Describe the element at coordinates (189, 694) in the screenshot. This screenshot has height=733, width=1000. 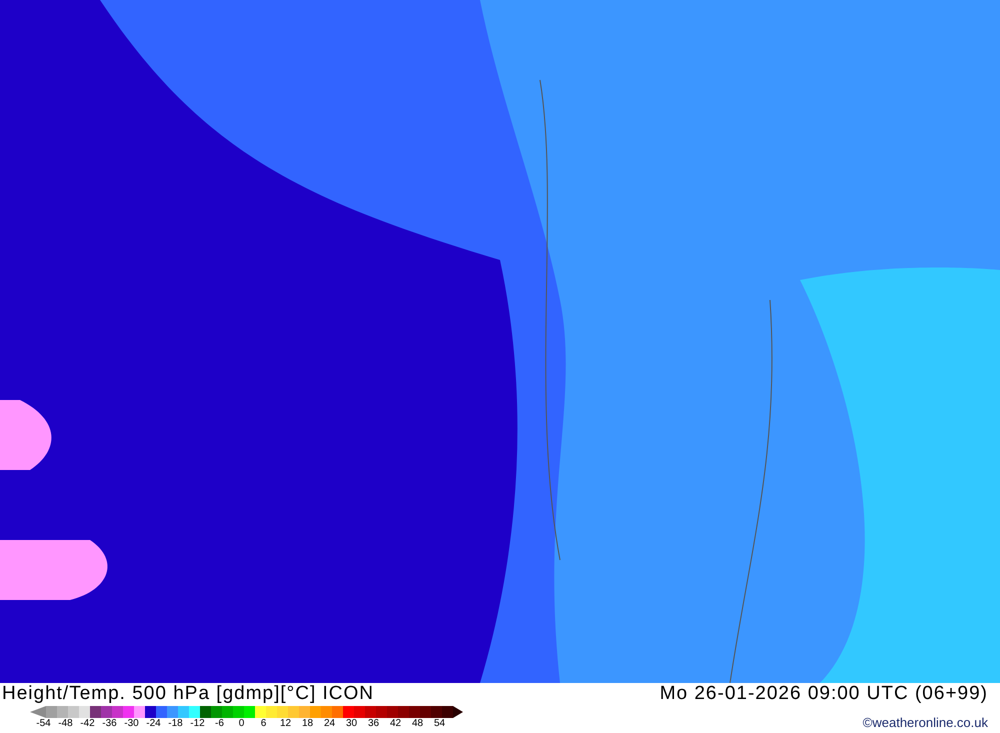
I see `map-title: Height/Temp. 500 hPa [gdmp][°C] ICON` at that location.